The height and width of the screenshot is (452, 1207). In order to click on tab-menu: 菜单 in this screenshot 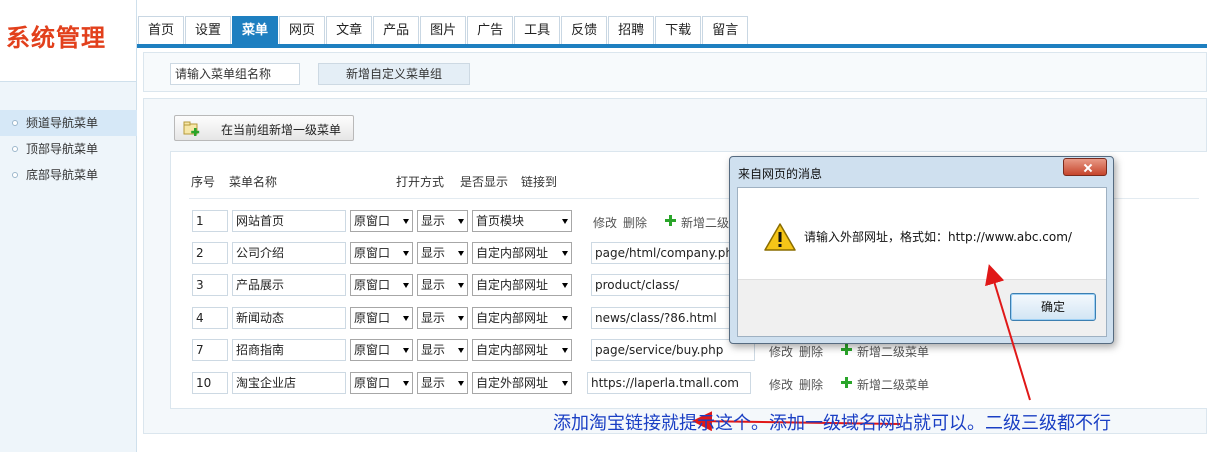, I will do `click(255, 30)`.